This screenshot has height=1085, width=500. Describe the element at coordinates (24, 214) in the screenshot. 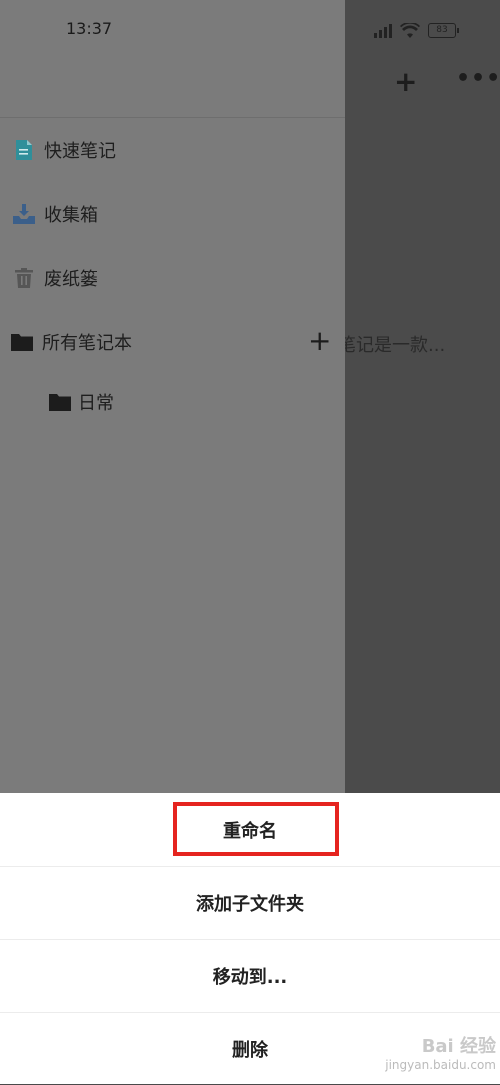

I see `inbox-download-icon` at that location.